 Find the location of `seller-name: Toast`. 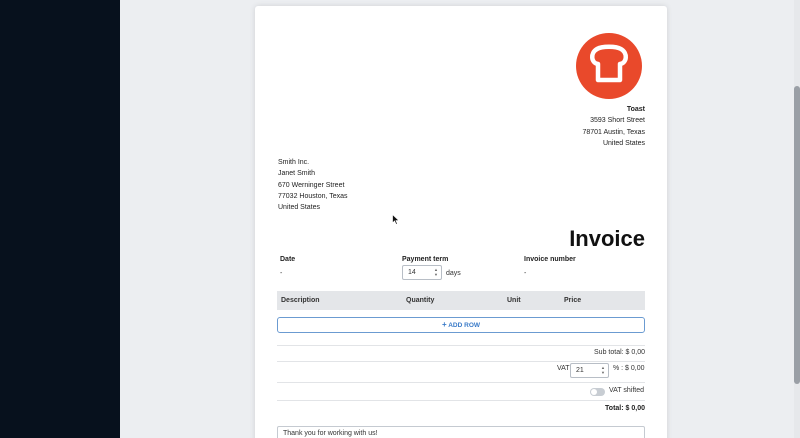

seller-name: Toast is located at coordinates (635, 109).